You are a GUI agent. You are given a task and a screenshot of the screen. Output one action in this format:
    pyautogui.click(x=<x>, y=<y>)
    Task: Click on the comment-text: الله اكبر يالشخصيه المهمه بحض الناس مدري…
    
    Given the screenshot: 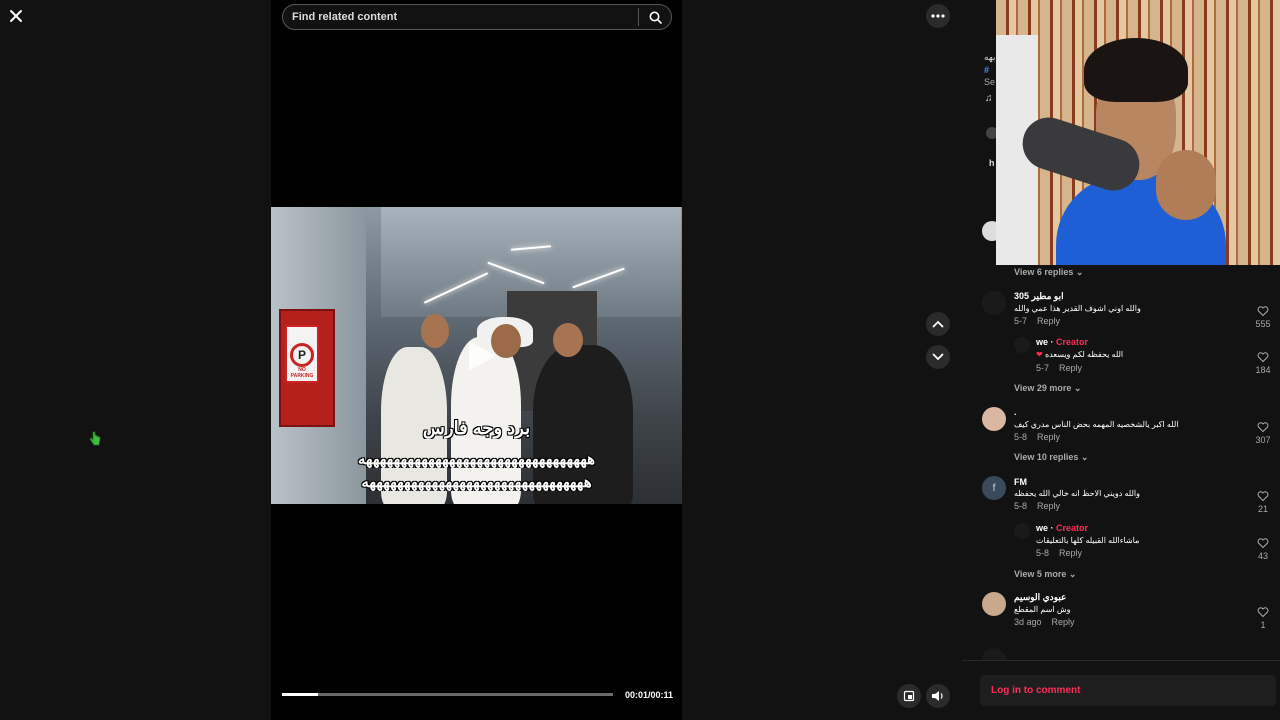 What is the action you would take?
    pyautogui.click(x=1096, y=424)
    